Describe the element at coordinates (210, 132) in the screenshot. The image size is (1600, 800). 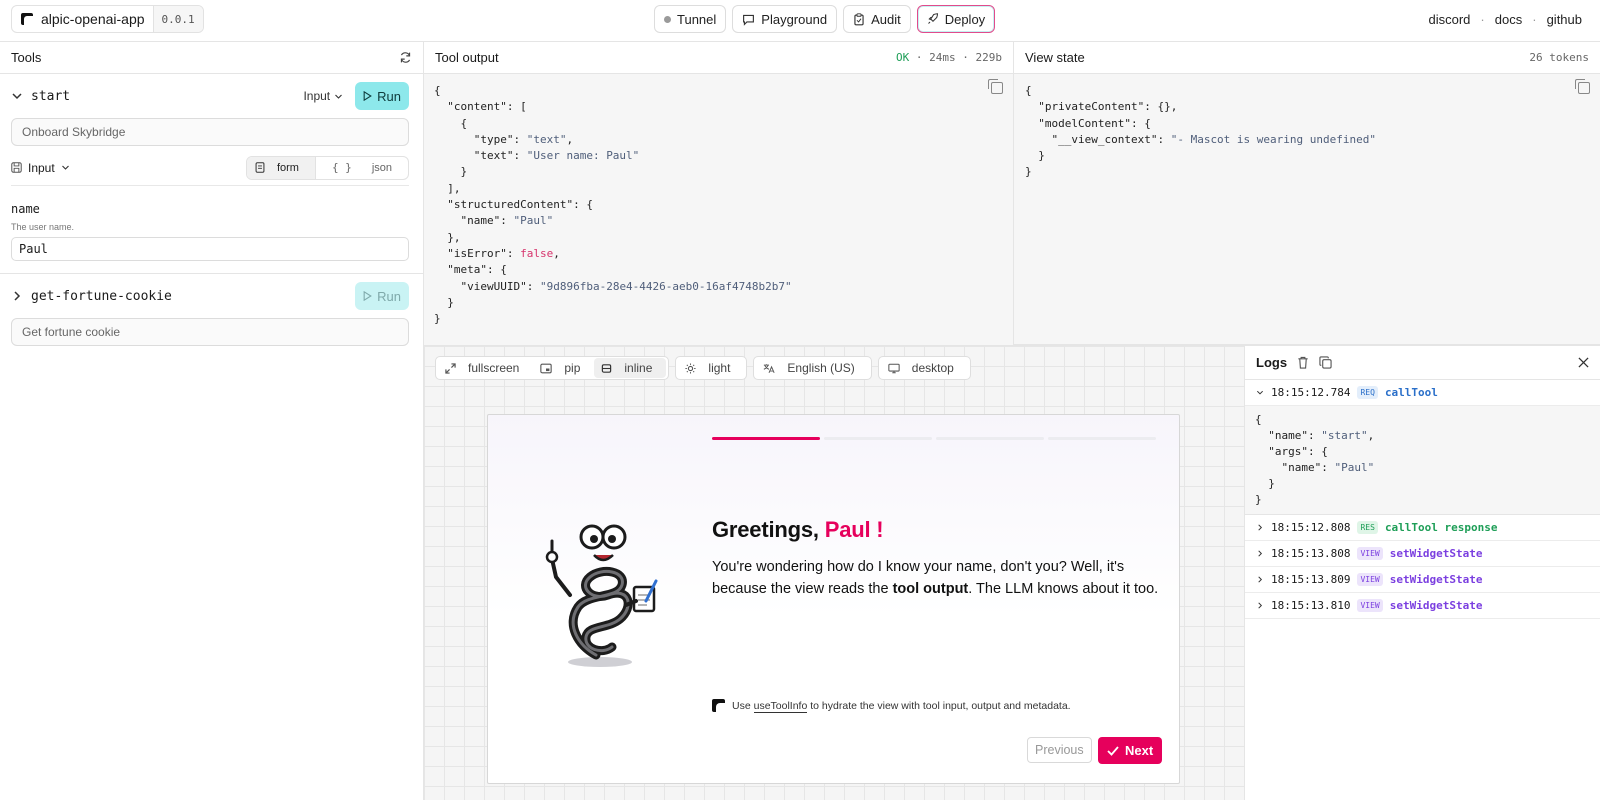
I see `tool-description: Onboard Skybridge` at that location.